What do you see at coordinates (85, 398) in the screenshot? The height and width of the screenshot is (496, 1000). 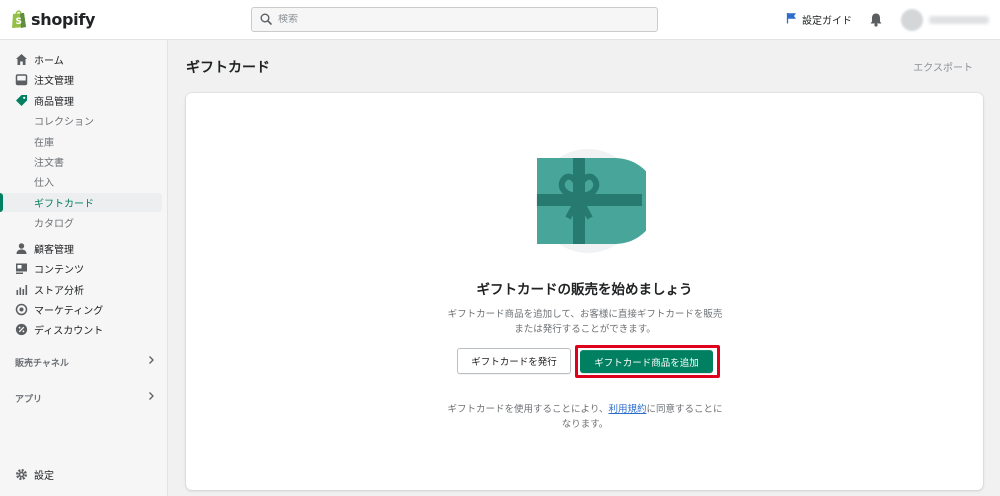 I see `apps-header: アプリ` at bounding box center [85, 398].